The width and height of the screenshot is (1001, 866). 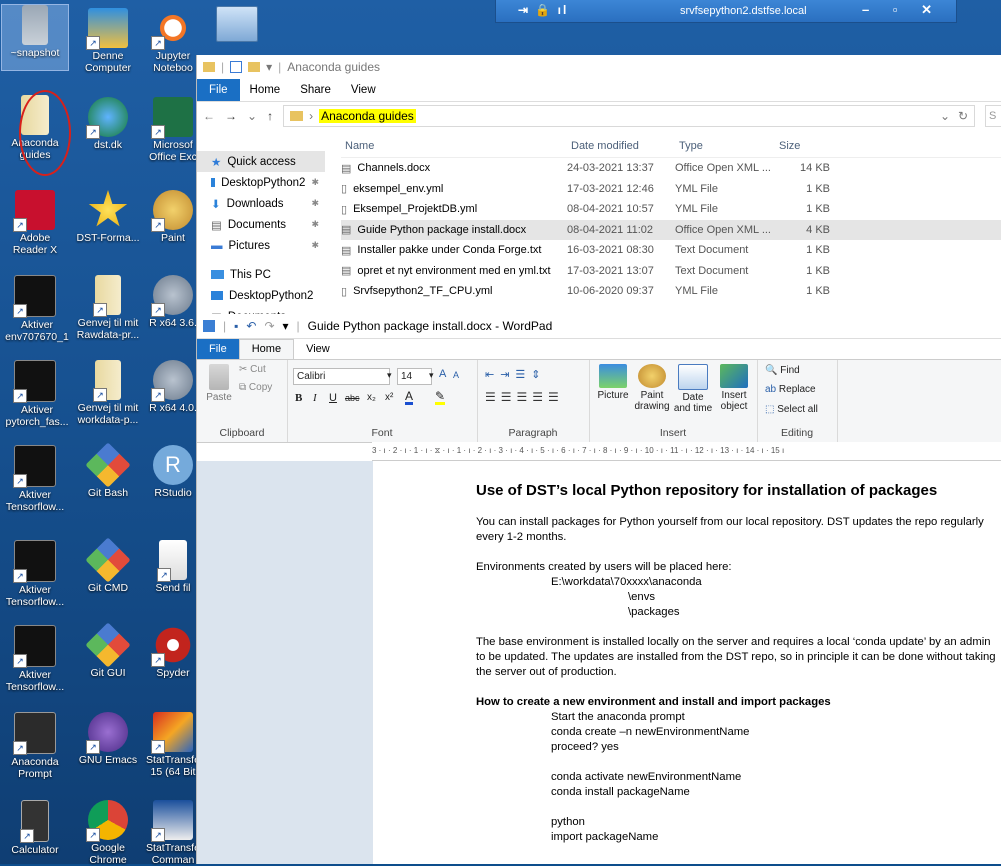 I want to click on forward-icon: →, so click(x=231, y=116).